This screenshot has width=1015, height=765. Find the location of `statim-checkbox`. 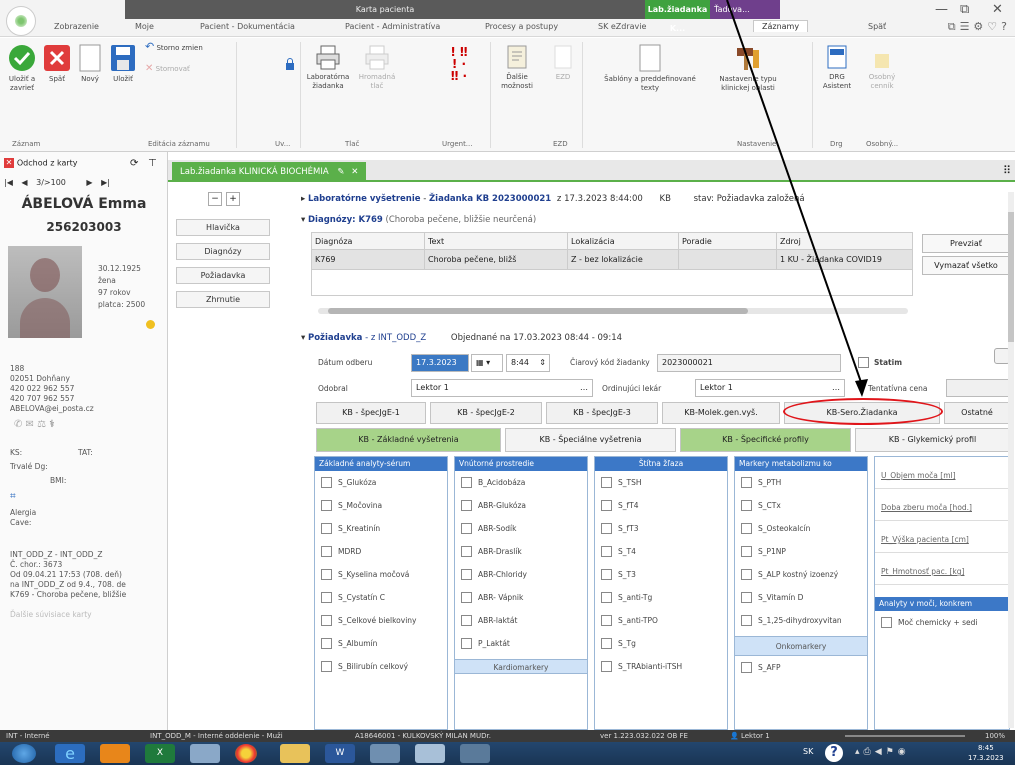

statim-checkbox is located at coordinates (863, 362).